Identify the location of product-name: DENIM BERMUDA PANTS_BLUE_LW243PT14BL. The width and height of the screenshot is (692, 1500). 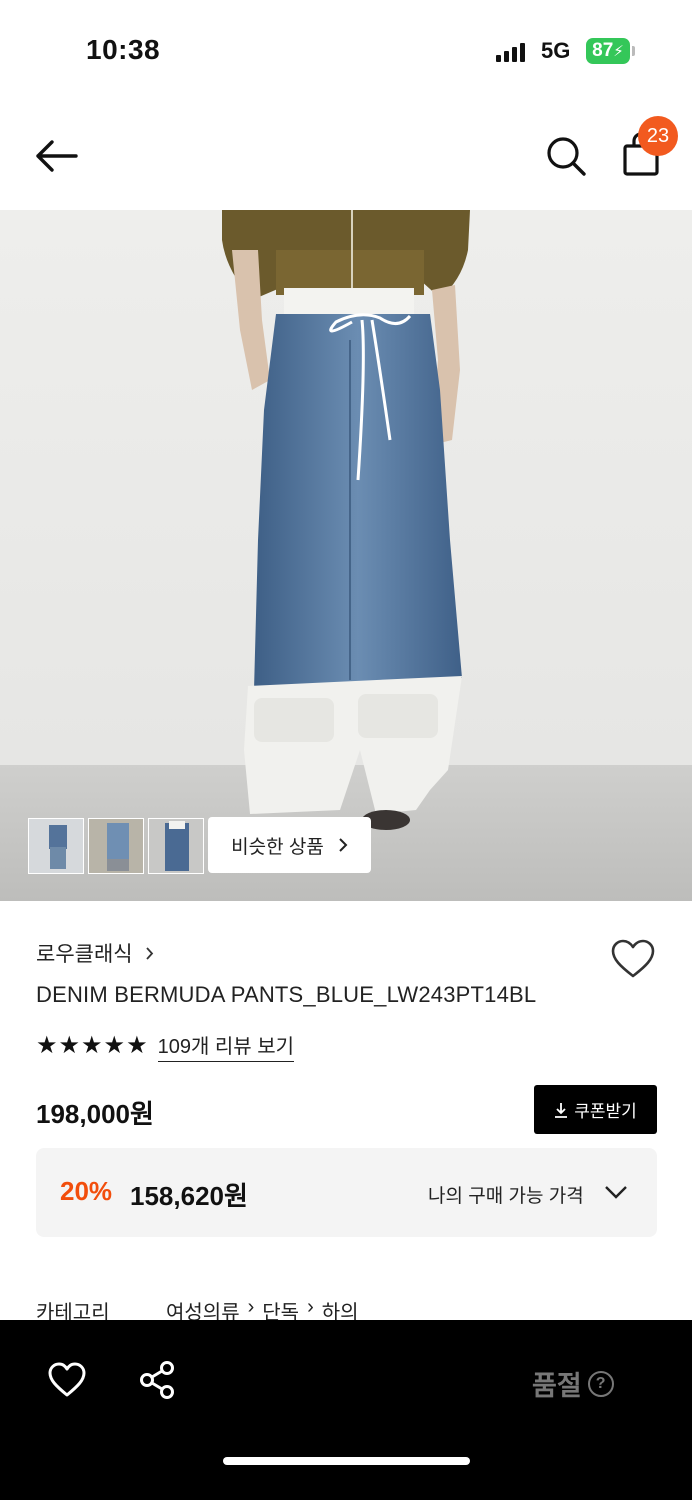
(286, 994).